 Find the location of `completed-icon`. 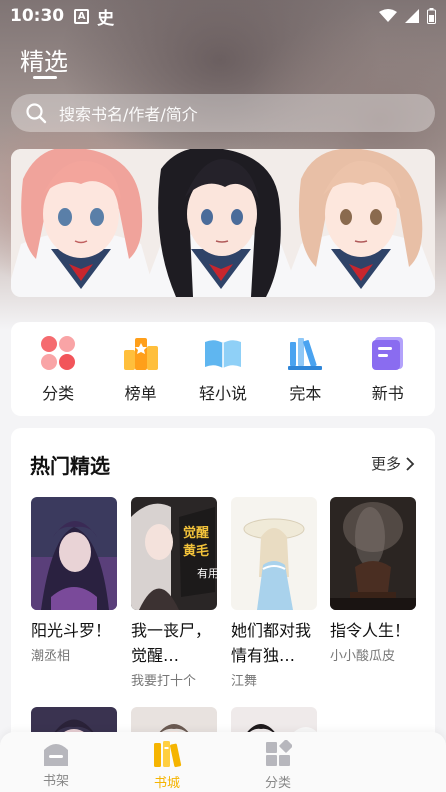

completed-icon is located at coordinates (305, 354).